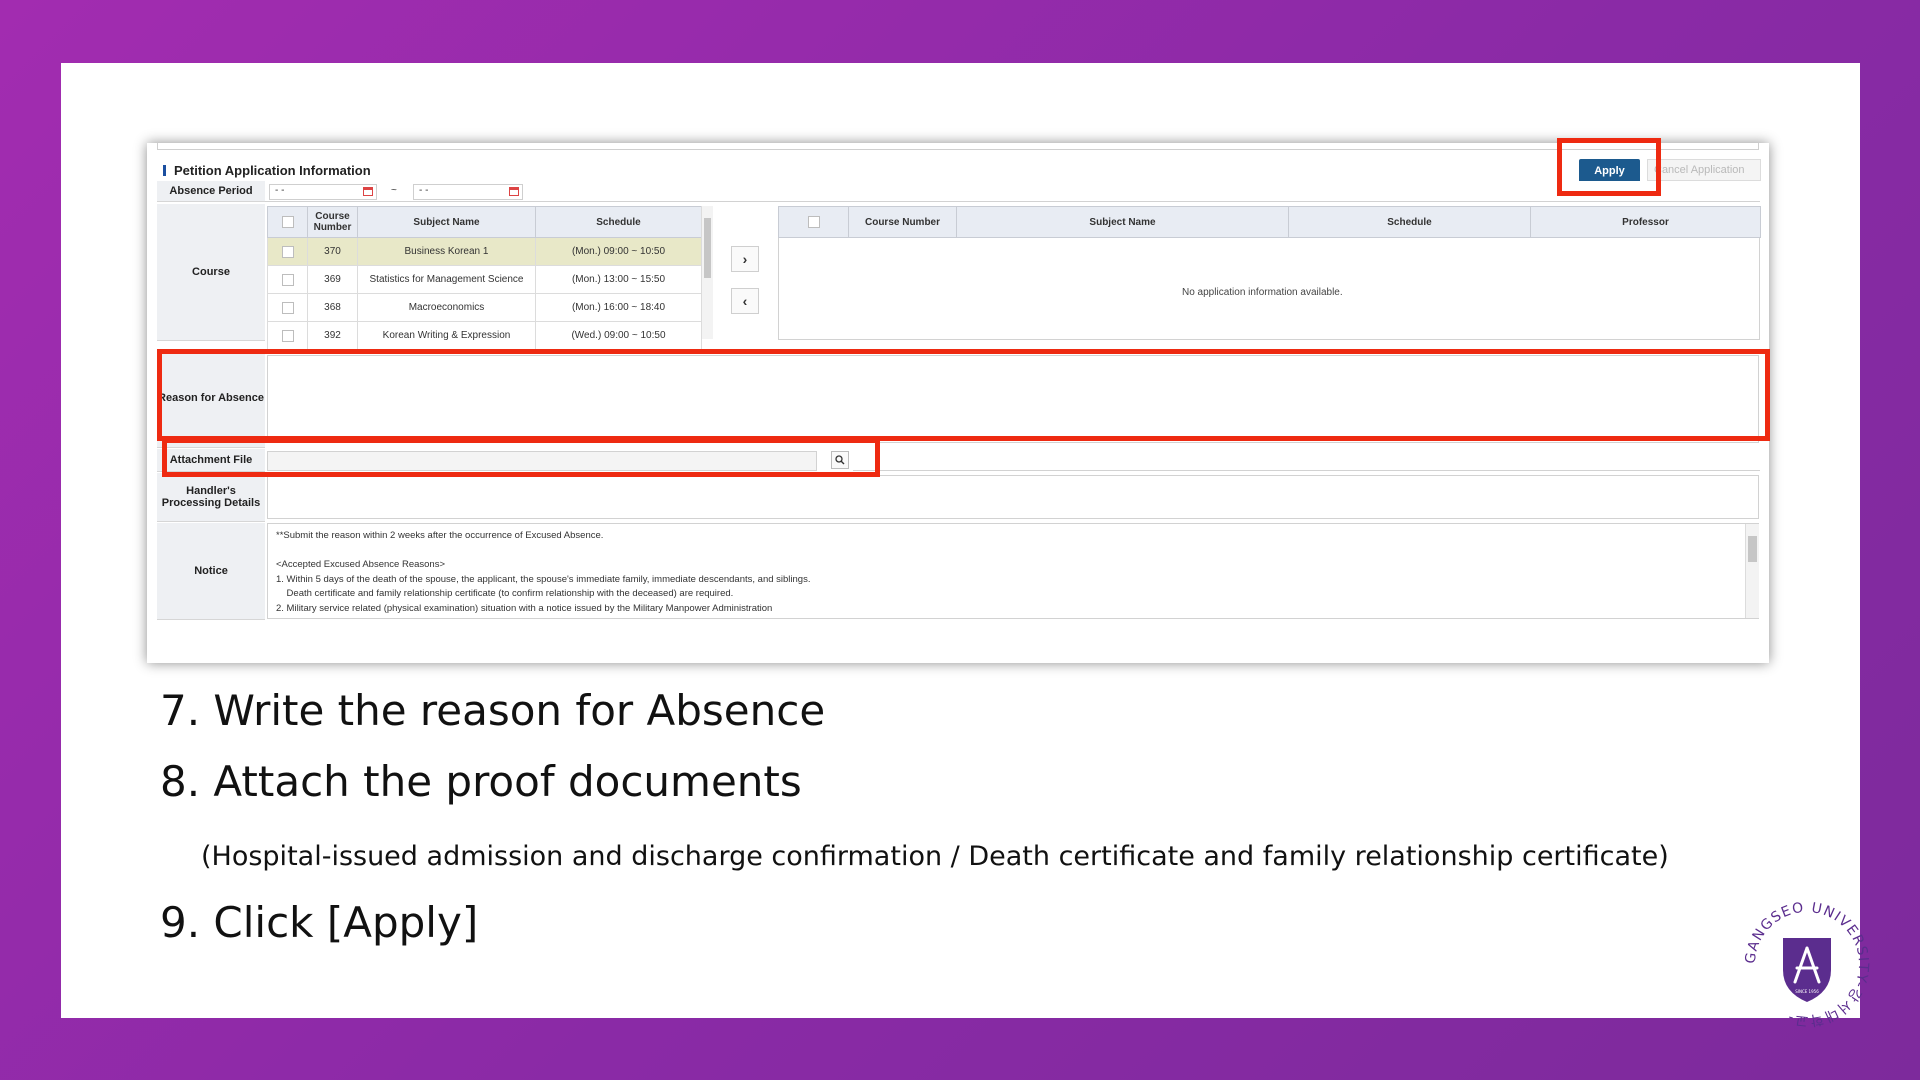  I want to click on start-date-input: - -, so click(323, 192).